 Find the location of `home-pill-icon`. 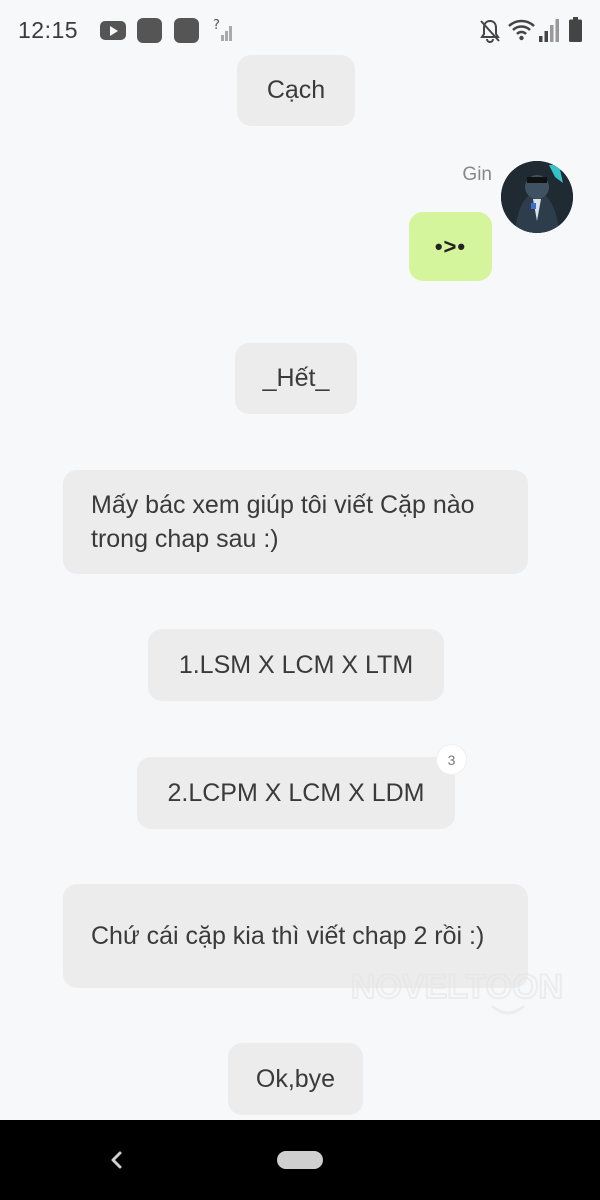

home-pill-icon is located at coordinates (300, 1160).